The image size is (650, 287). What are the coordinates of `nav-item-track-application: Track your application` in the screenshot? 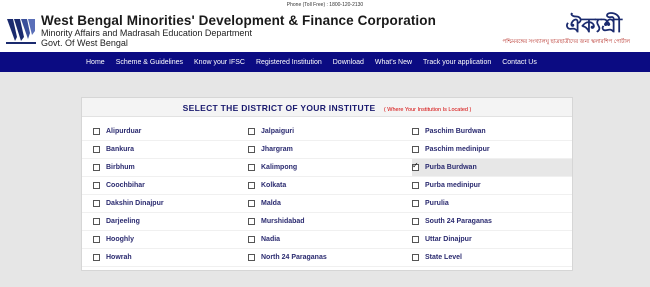 It's located at (457, 62).